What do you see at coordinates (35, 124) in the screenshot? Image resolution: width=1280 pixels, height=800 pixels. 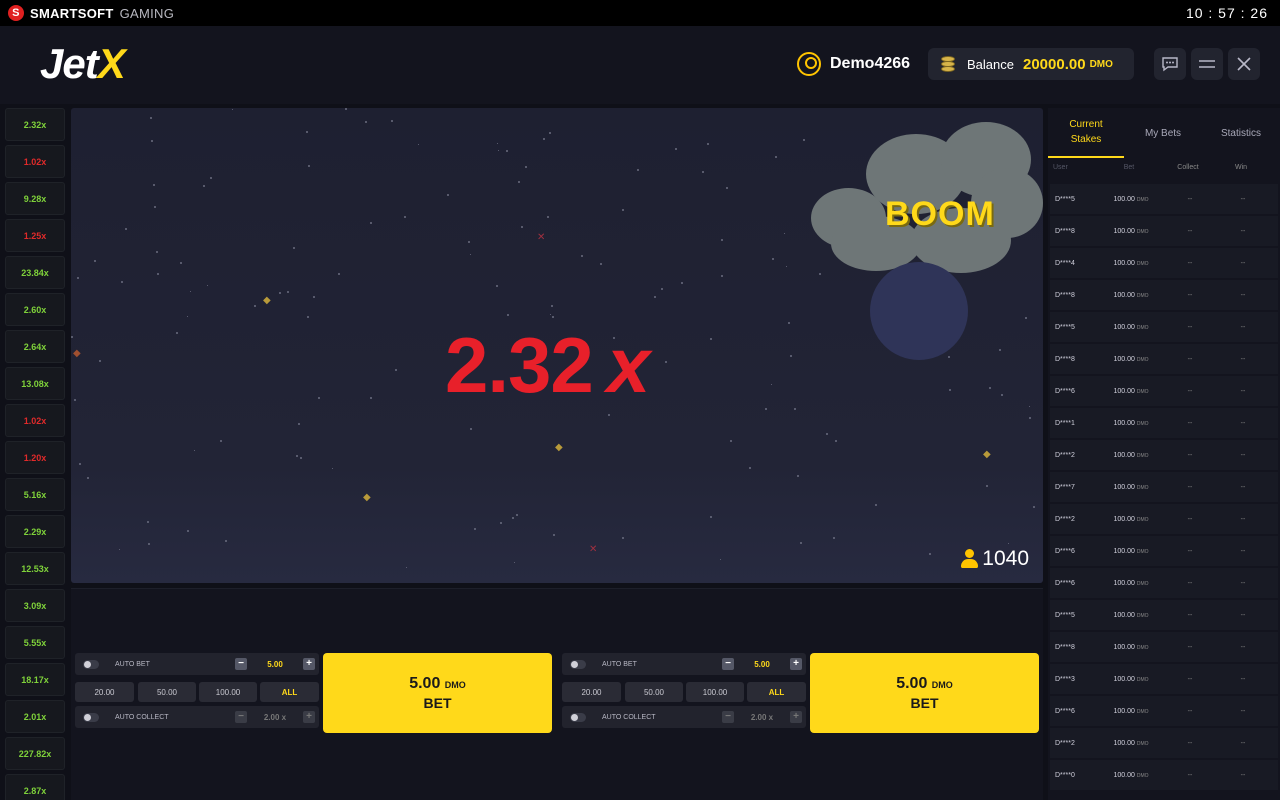 I see `history-item: 2.32x` at bounding box center [35, 124].